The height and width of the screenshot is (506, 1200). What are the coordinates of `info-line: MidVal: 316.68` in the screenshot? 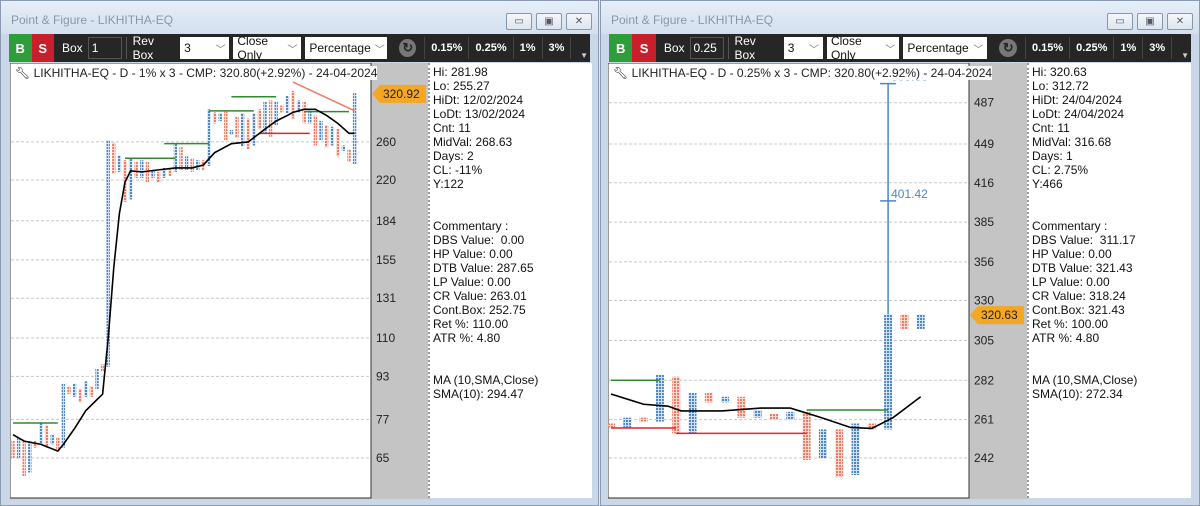 It's located at (1072, 142).